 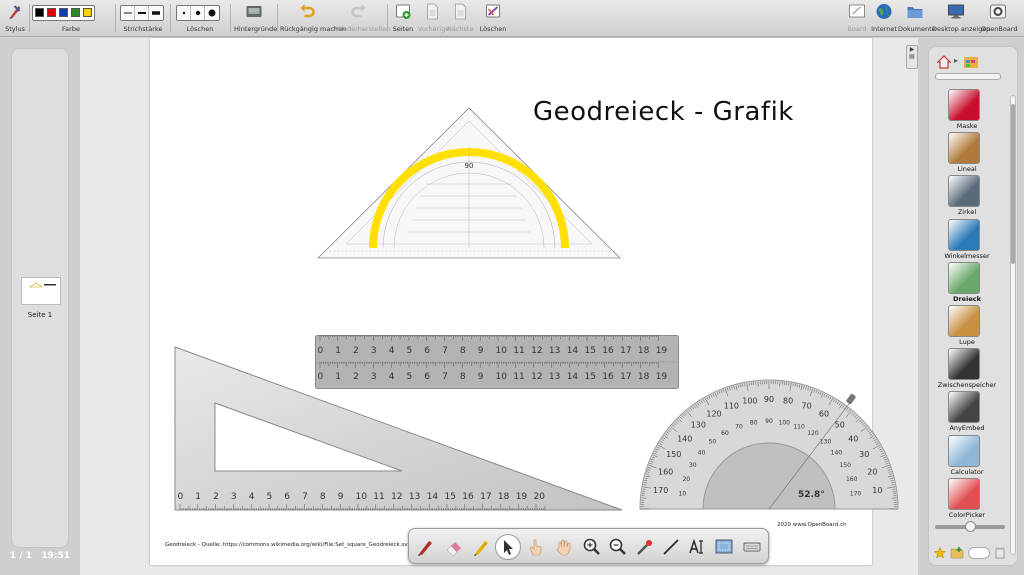 I want to click on keyboard-icon, so click(x=752, y=547).